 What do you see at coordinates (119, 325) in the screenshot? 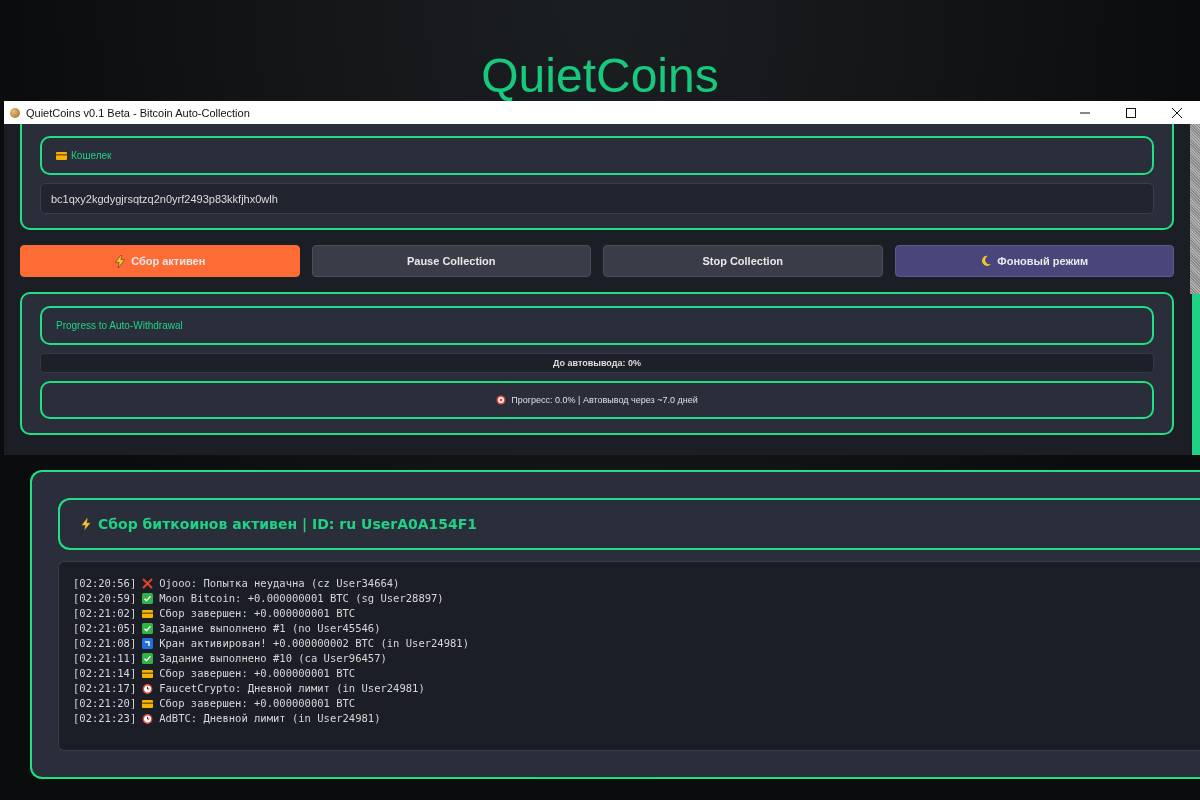
I see `progress-title: Progress to Auto-Withdrawal` at bounding box center [119, 325].